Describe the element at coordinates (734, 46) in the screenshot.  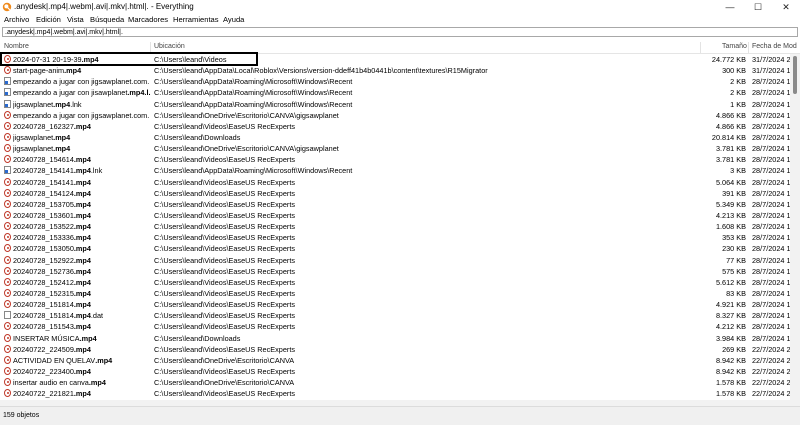
I see `column-header-size: Tamaño` at that location.